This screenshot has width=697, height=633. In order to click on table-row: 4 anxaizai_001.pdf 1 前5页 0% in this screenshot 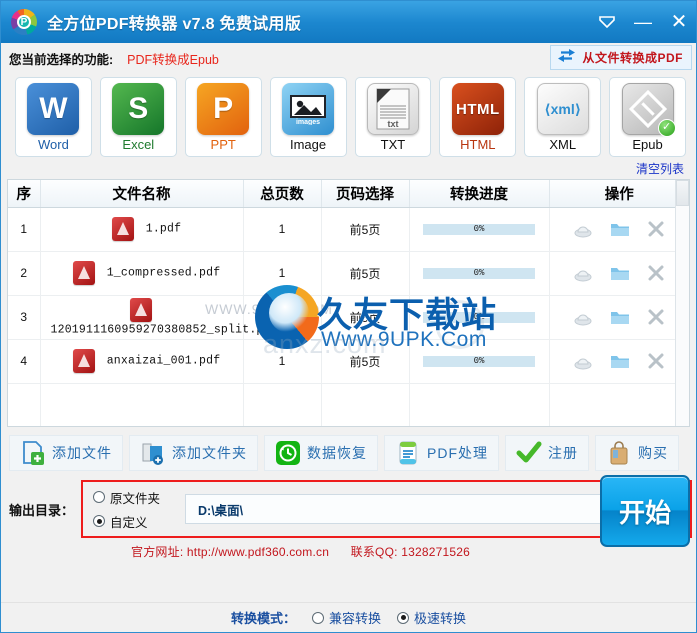, I will do `click(348, 361)`.